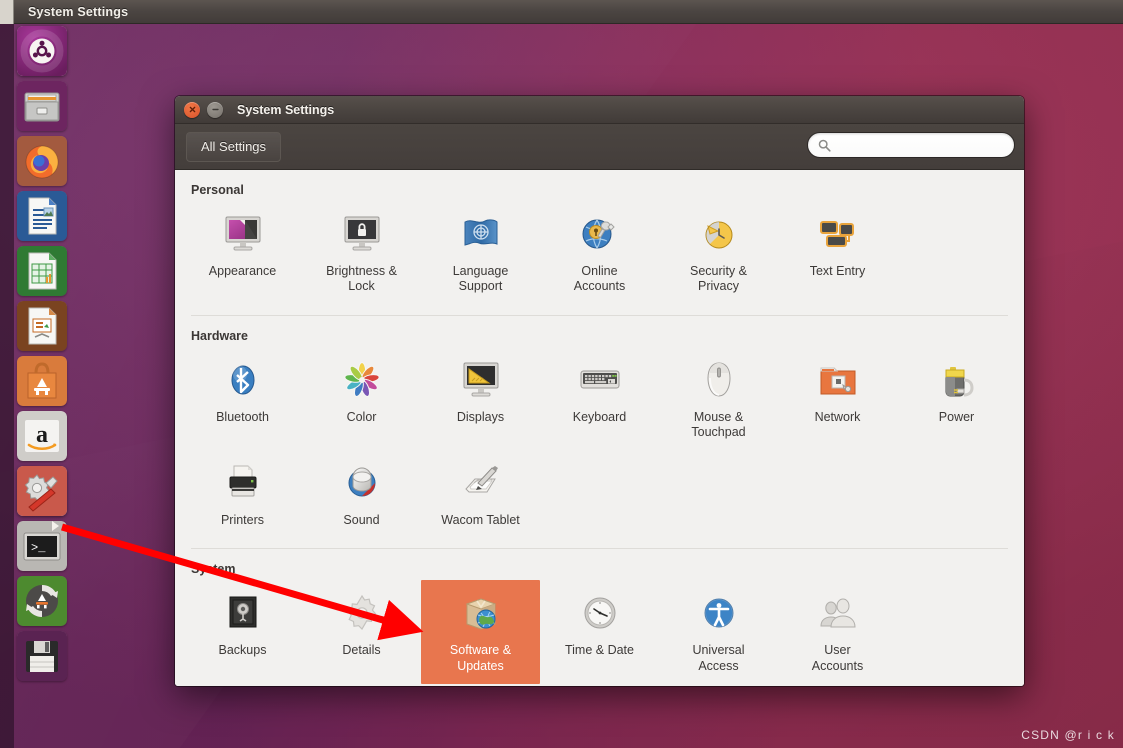 Image resolution: width=1123 pixels, height=748 pixels. What do you see at coordinates (243, 380) in the screenshot?
I see `bluetooth-icon` at bounding box center [243, 380].